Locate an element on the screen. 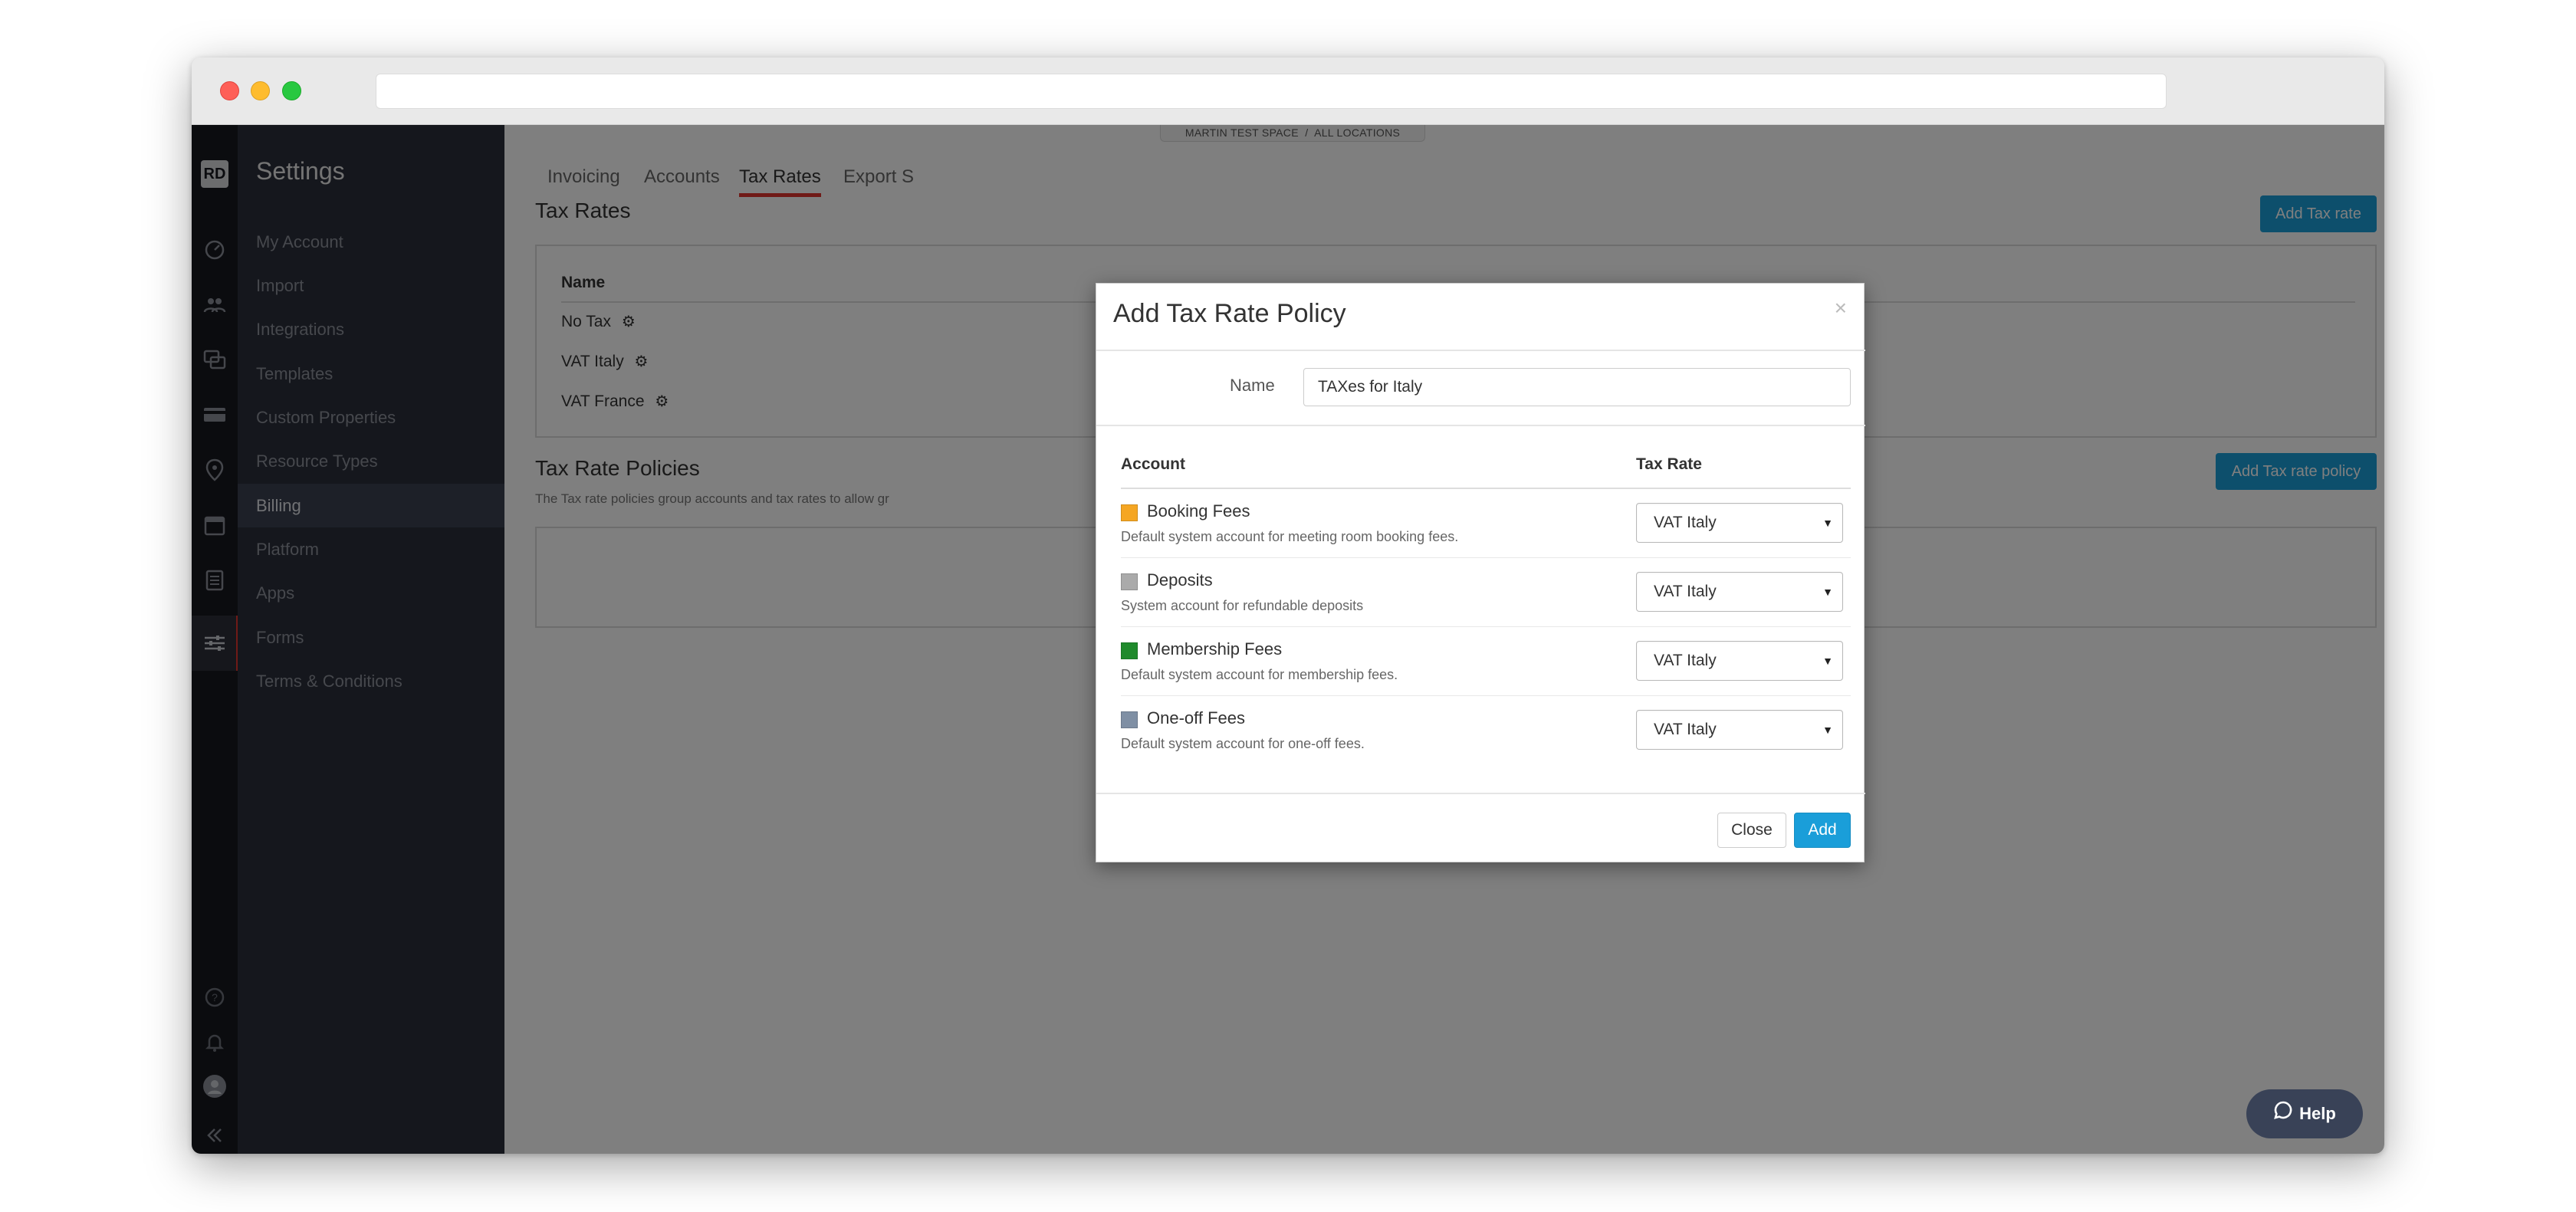 This screenshot has height=1212, width=2576. close-button: Close is located at coordinates (1752, 831).